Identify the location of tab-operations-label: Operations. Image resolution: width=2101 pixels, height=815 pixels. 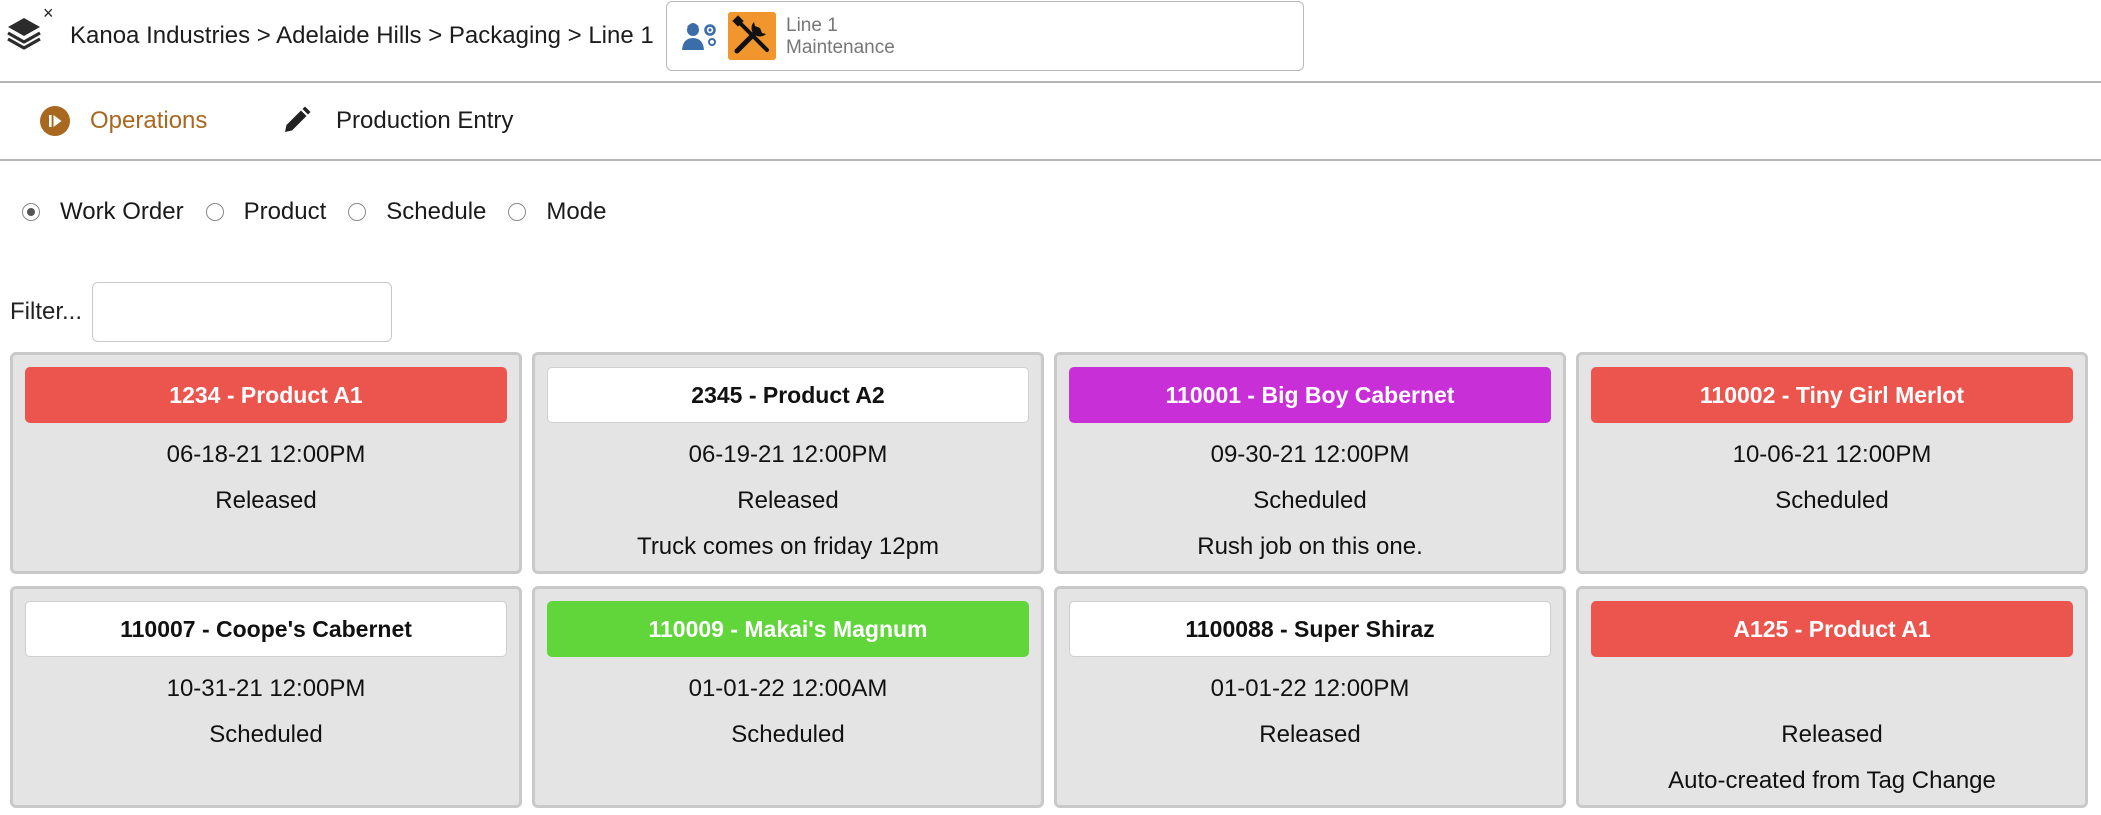
(149, 120).